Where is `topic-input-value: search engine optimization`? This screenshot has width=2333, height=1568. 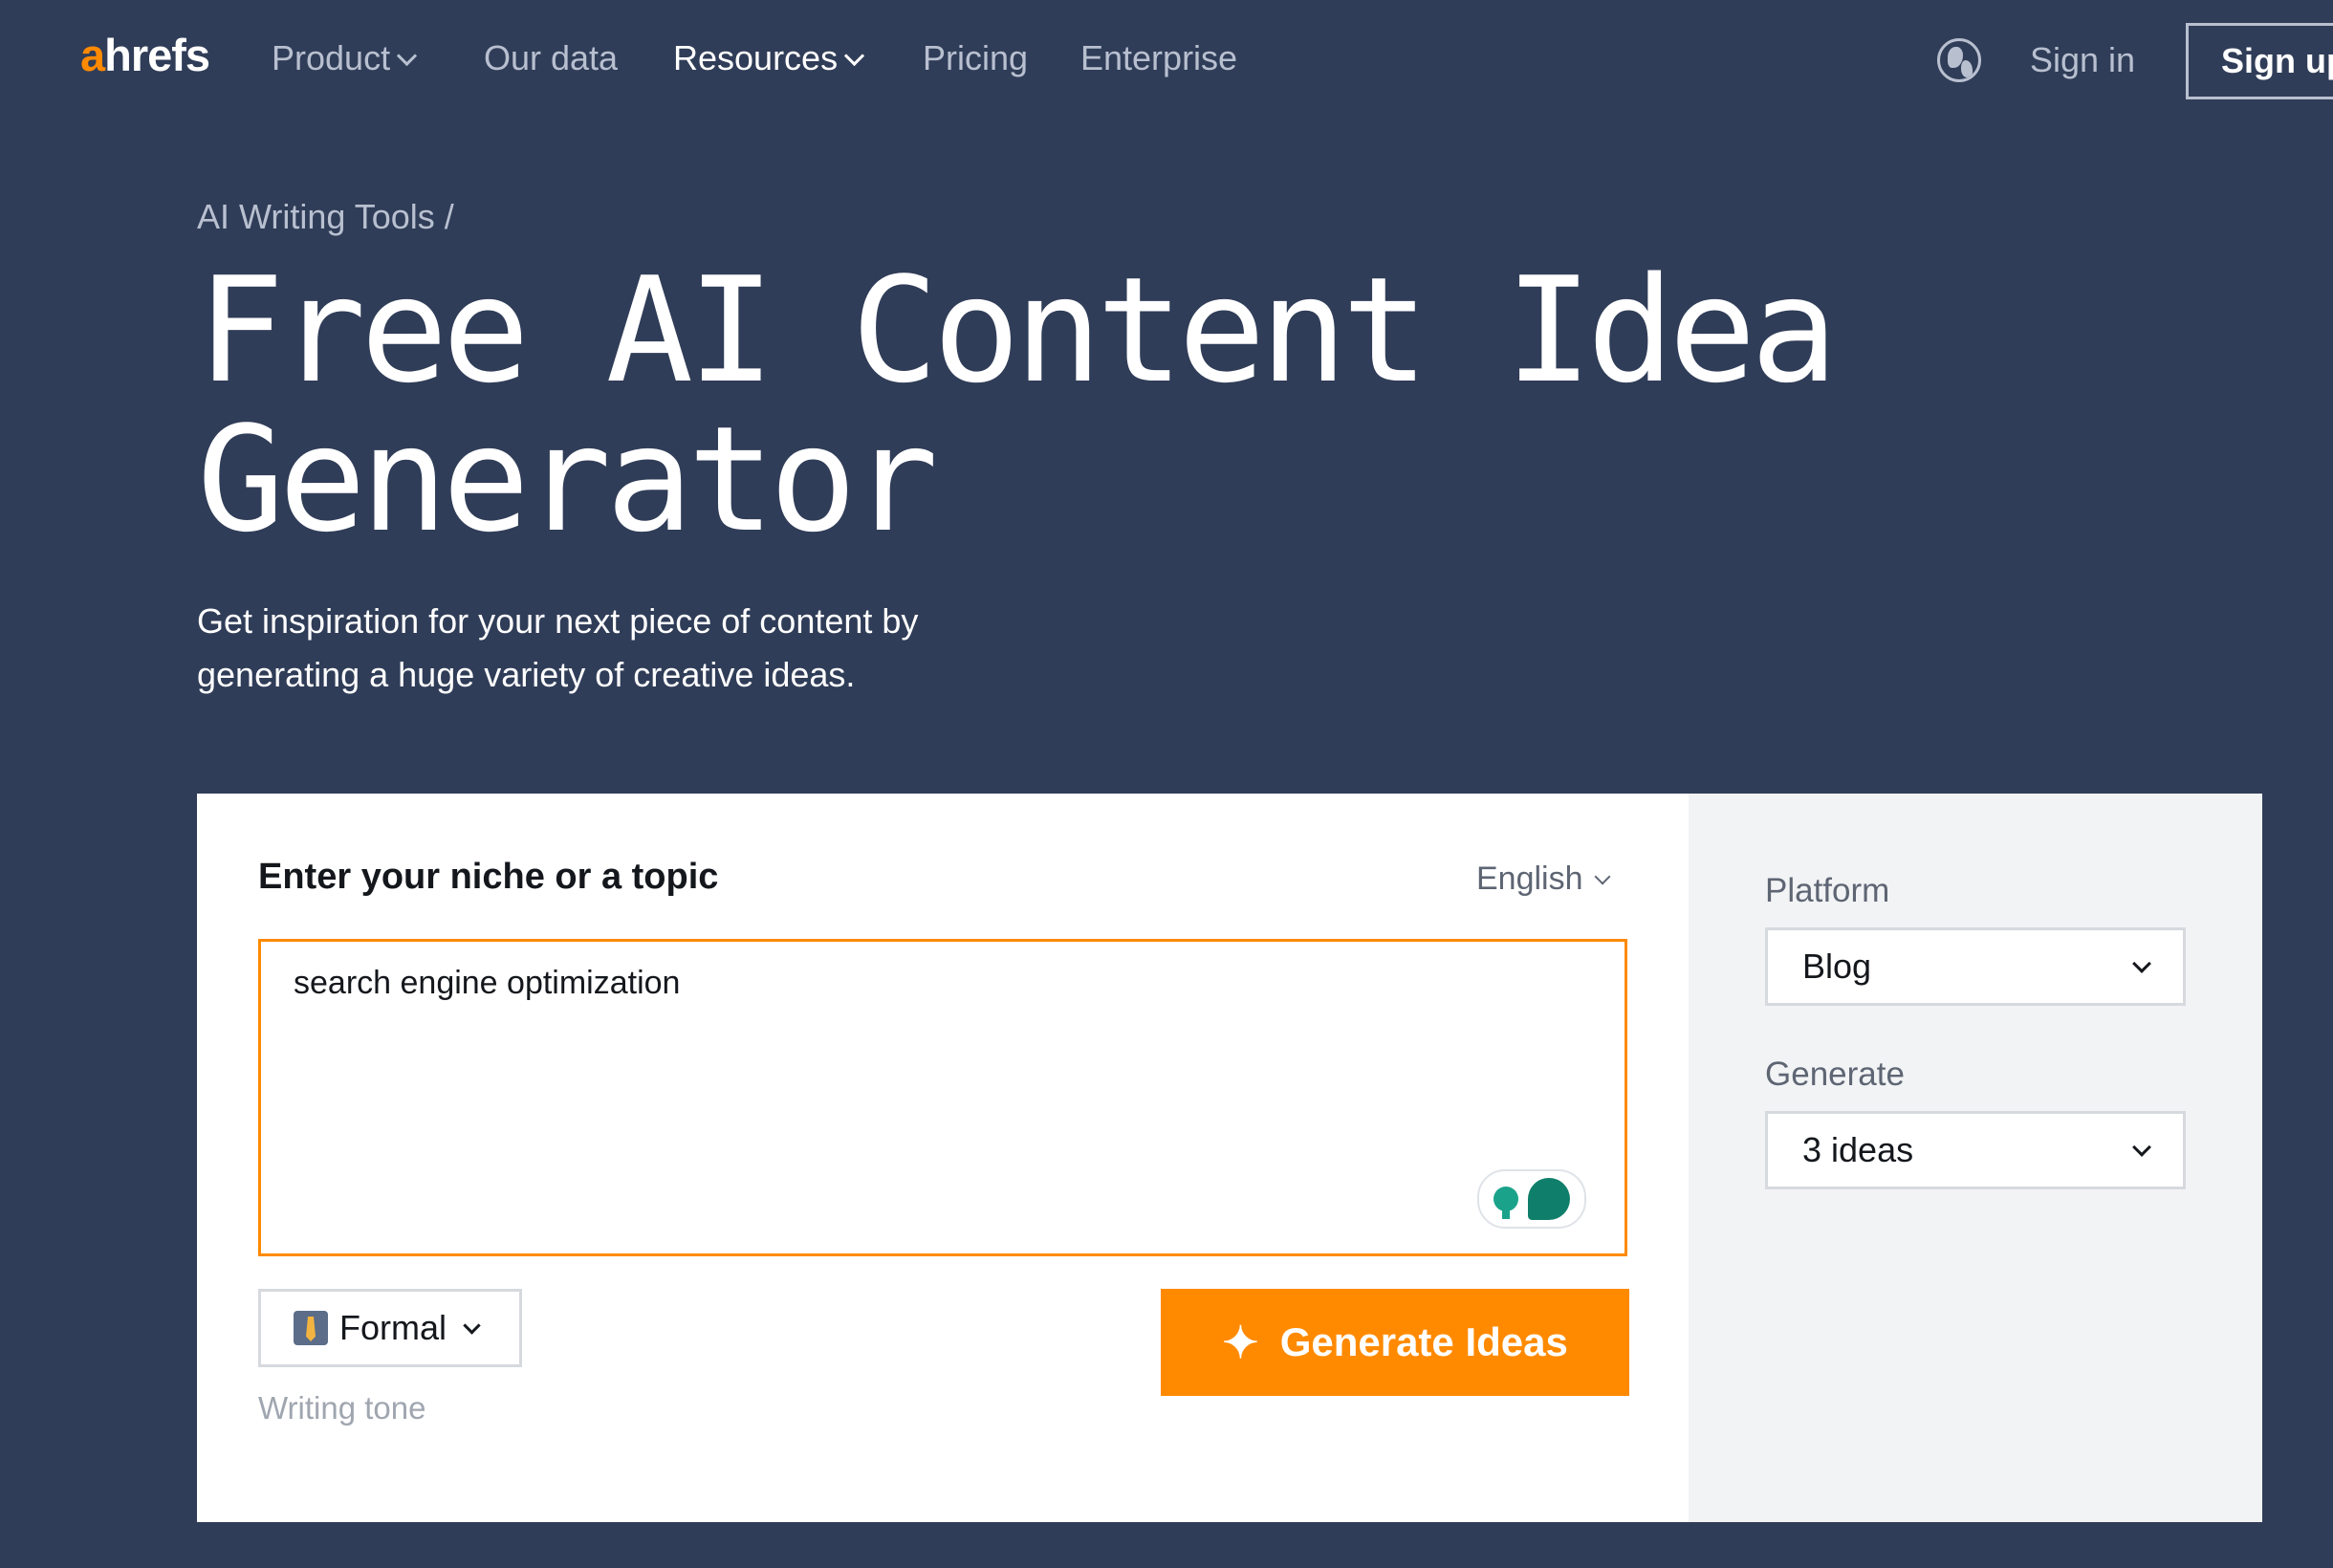
topic-input-value: search engine optimization is located at coordinates (487, 983).